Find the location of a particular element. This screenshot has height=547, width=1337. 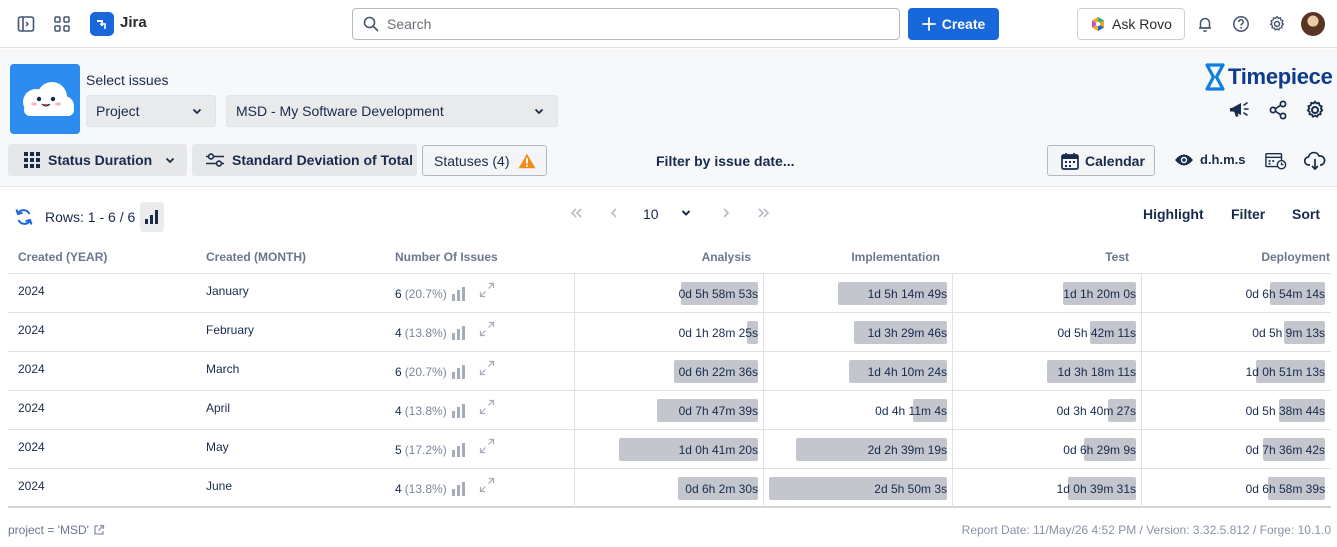

analysis-cell: 0d 7h 47m 39s is located at coordinates (669, 410).